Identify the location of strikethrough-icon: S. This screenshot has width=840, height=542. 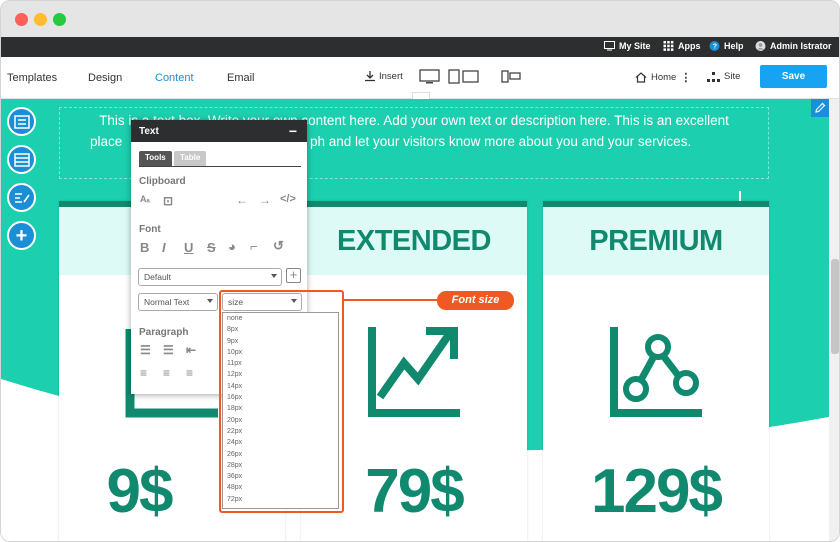
(211, 247).